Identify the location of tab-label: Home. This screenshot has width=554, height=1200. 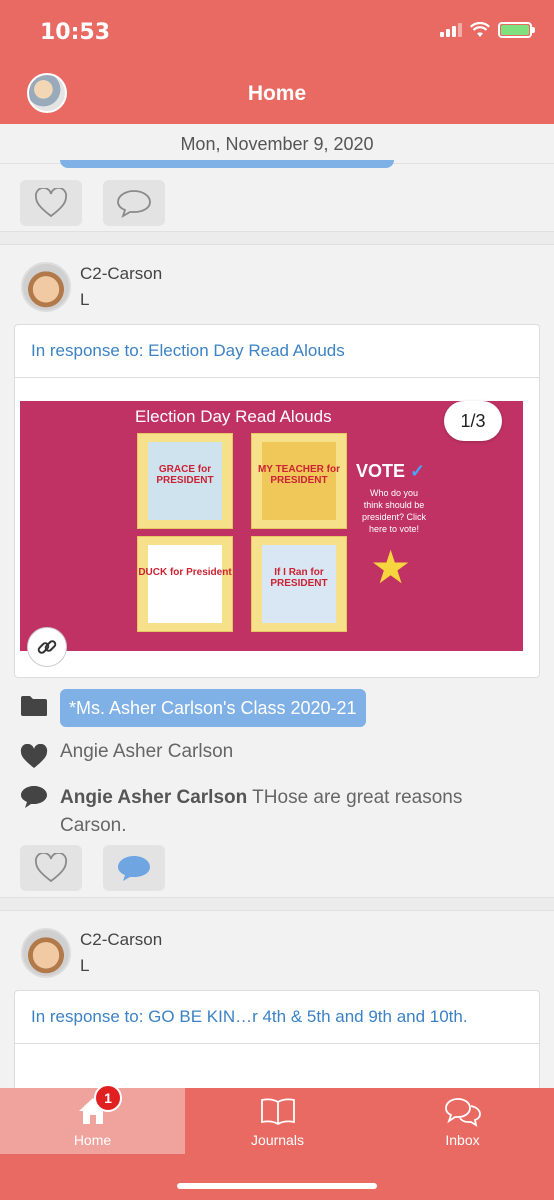
(92, 1140).